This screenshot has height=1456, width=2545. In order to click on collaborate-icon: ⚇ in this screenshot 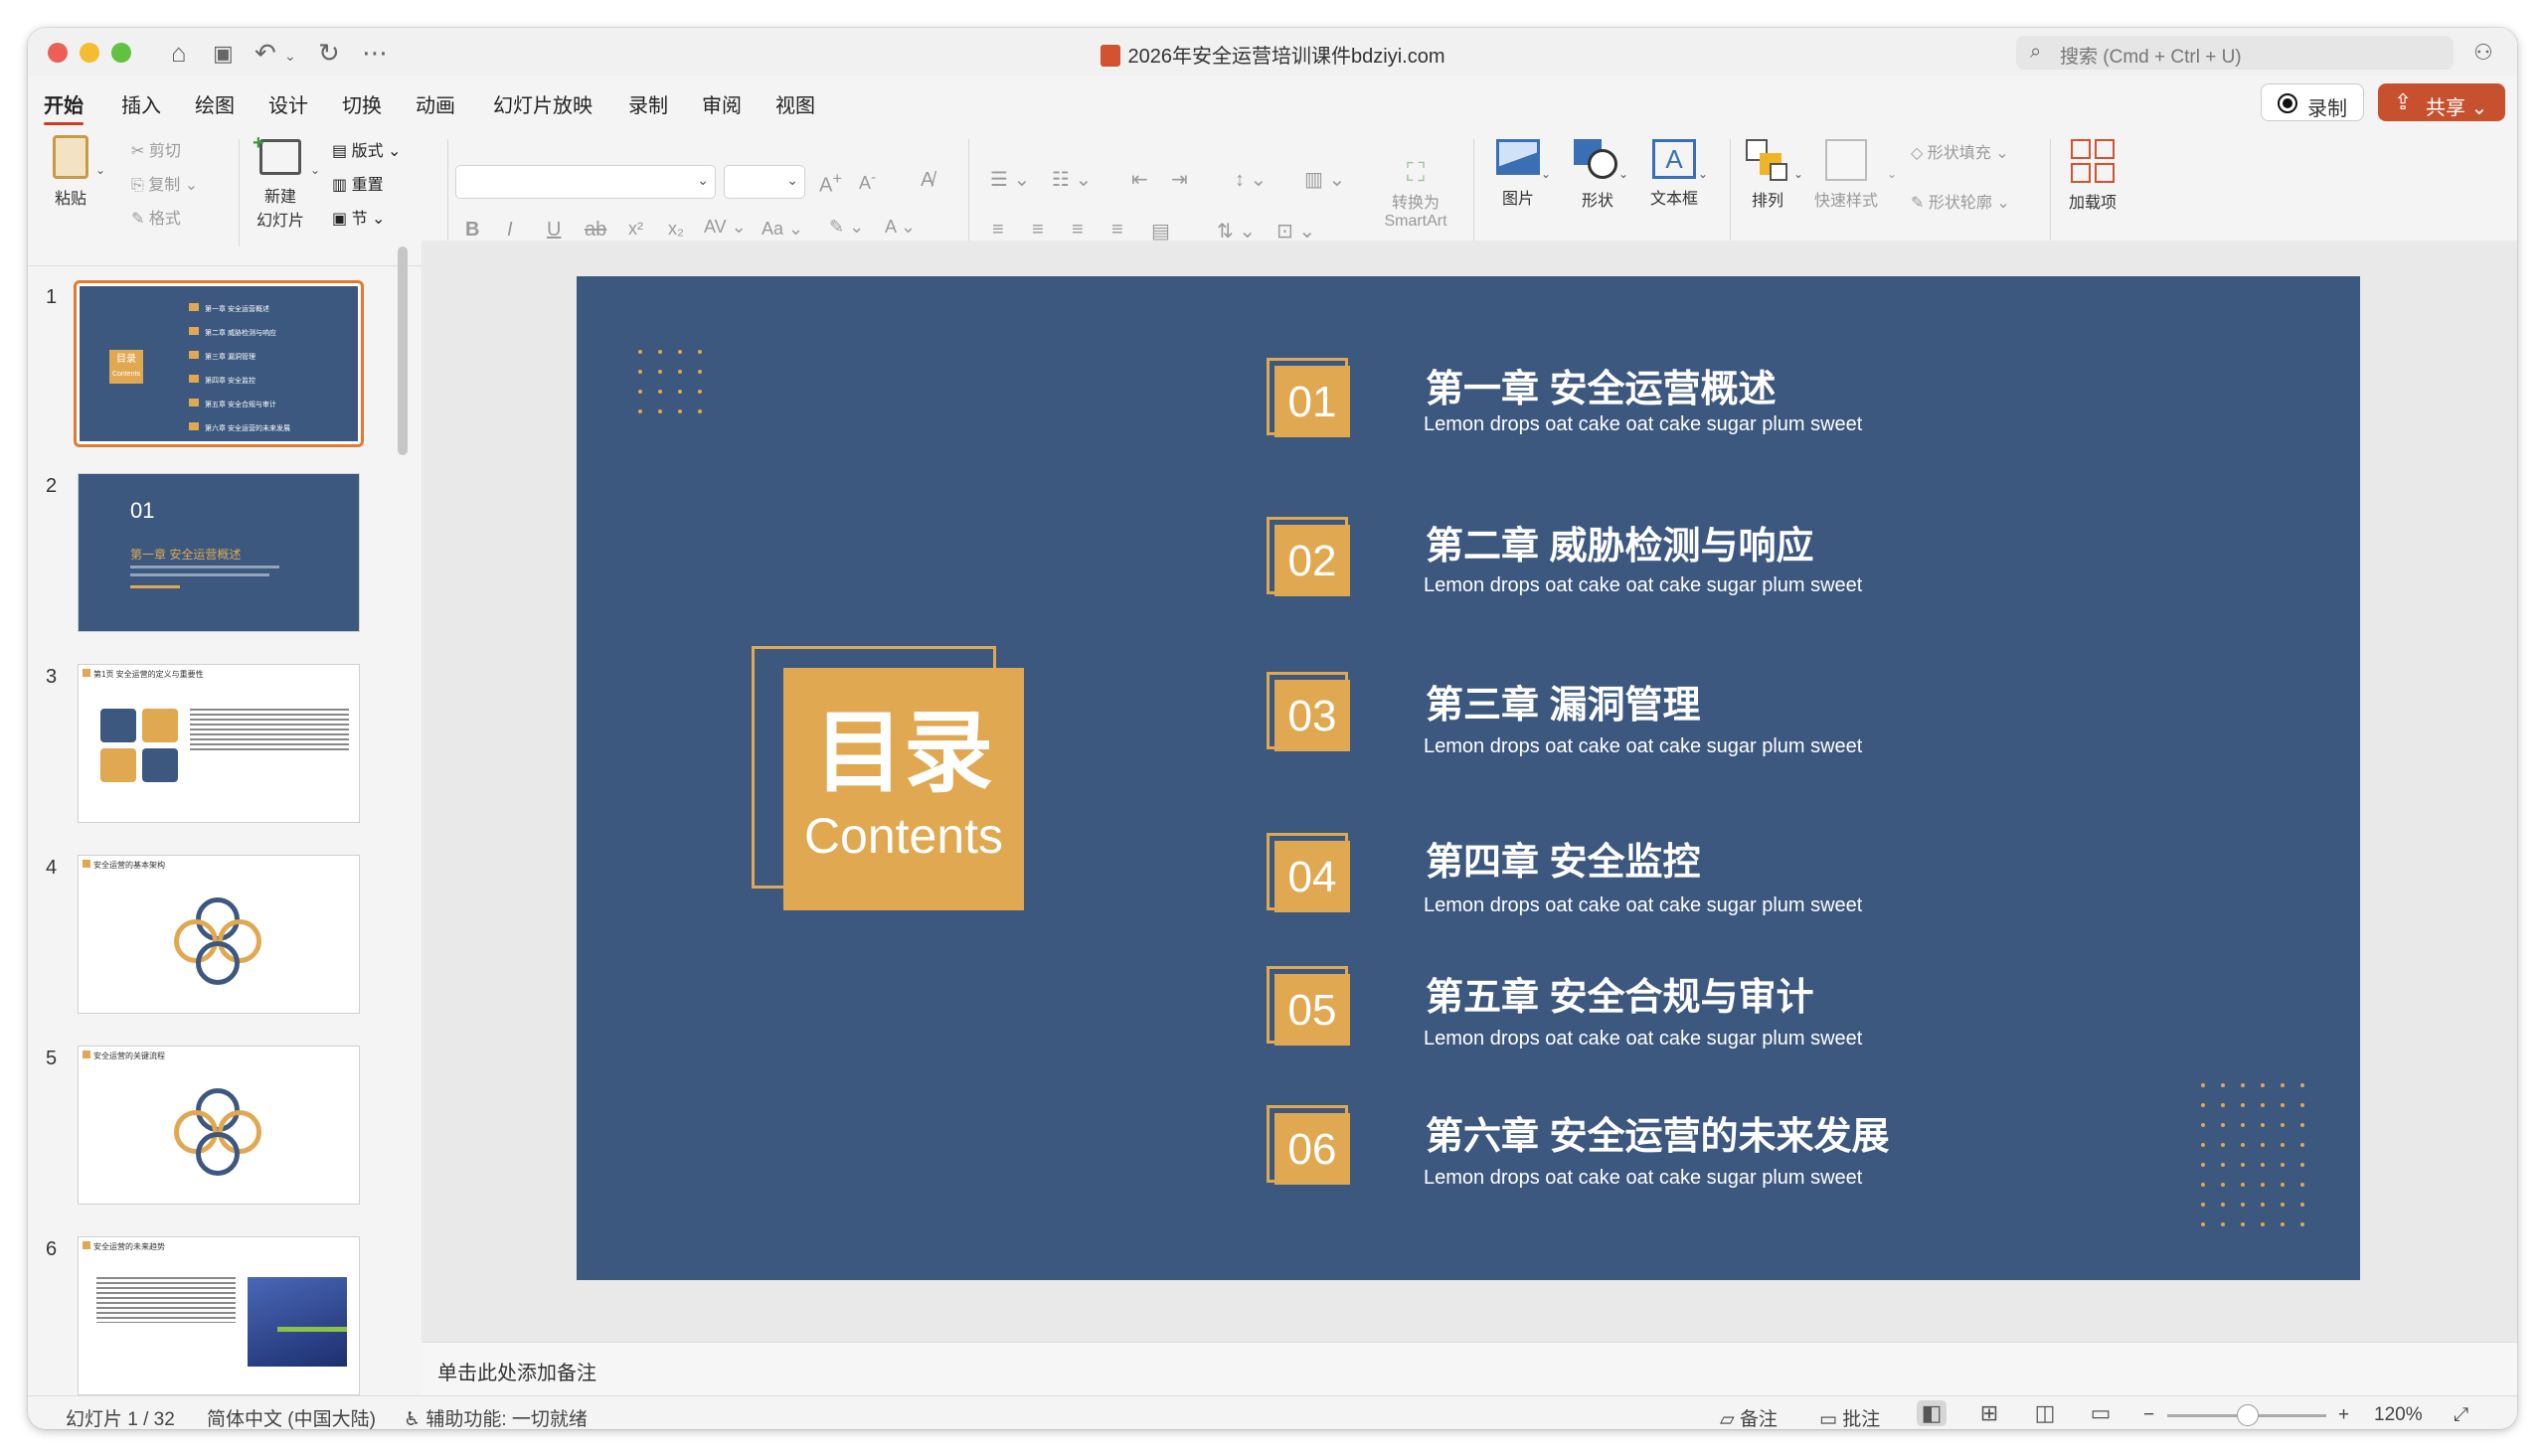, I will do `click(2483, 53)`.